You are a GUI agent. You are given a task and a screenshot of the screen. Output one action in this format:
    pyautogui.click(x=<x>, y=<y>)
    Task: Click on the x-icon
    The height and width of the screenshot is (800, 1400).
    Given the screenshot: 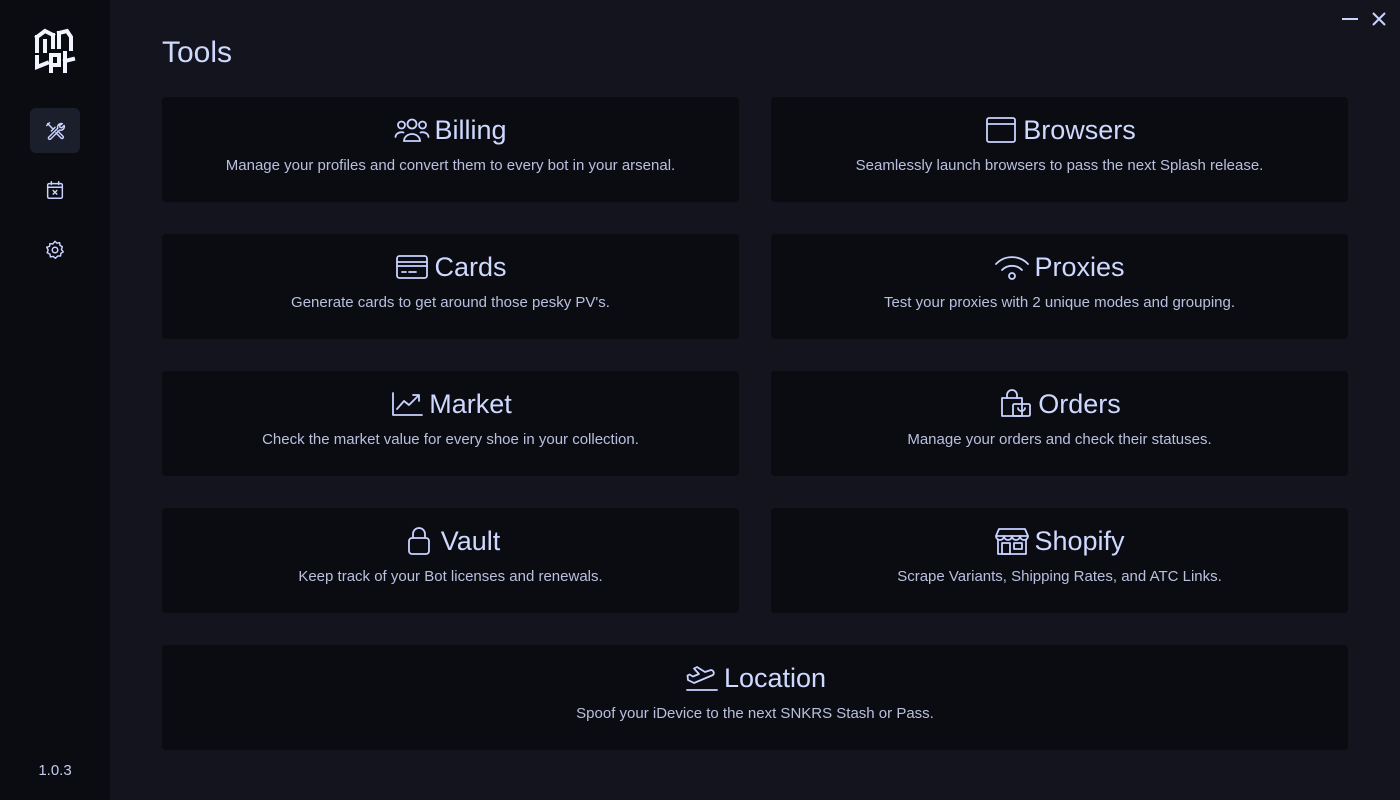 What is the action you would take?
    pyautogui.click(x=1379, y=19)
    